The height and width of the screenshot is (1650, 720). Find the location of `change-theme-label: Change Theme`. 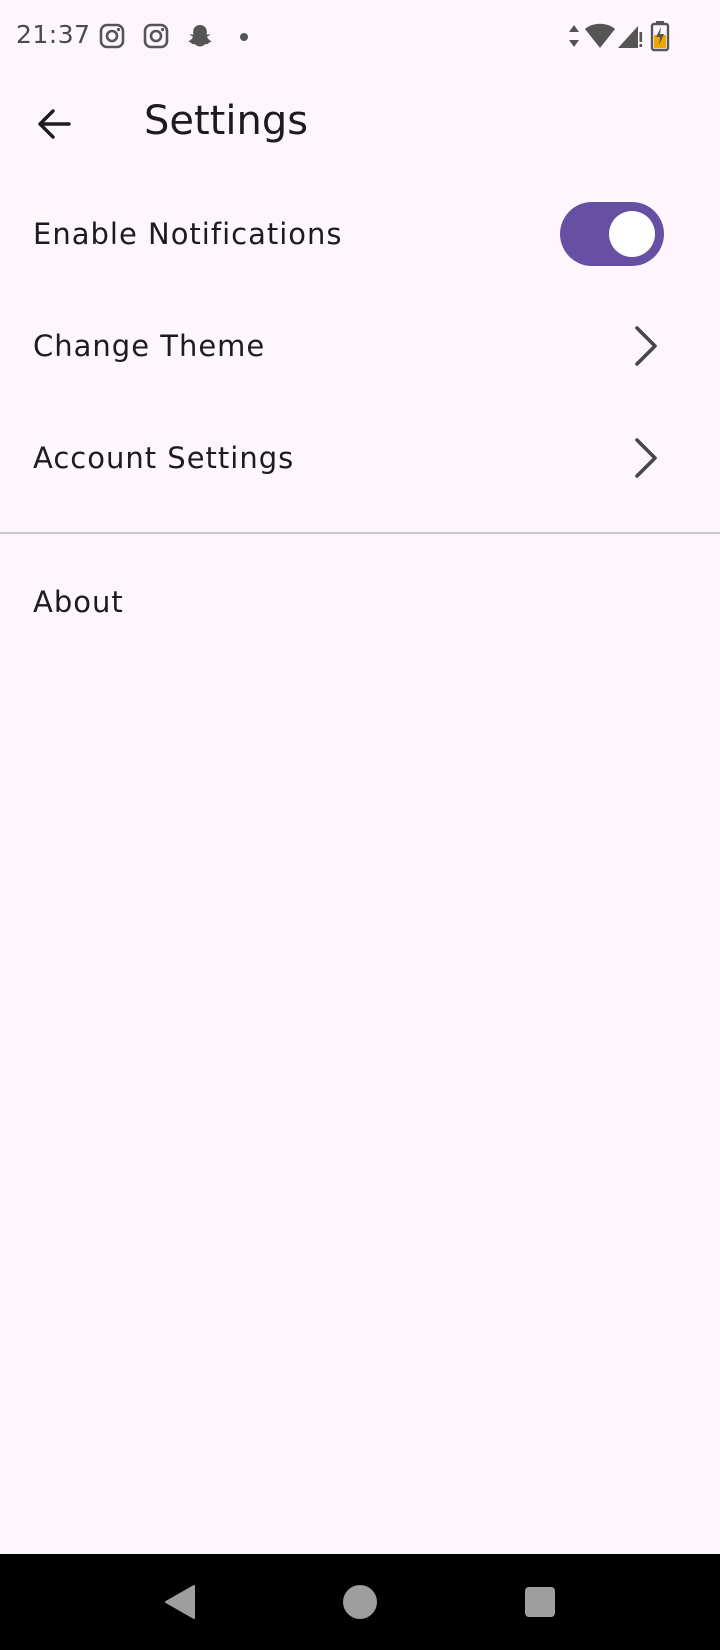

change-theme-label: Change Theme is located at coordinates (149, 346).